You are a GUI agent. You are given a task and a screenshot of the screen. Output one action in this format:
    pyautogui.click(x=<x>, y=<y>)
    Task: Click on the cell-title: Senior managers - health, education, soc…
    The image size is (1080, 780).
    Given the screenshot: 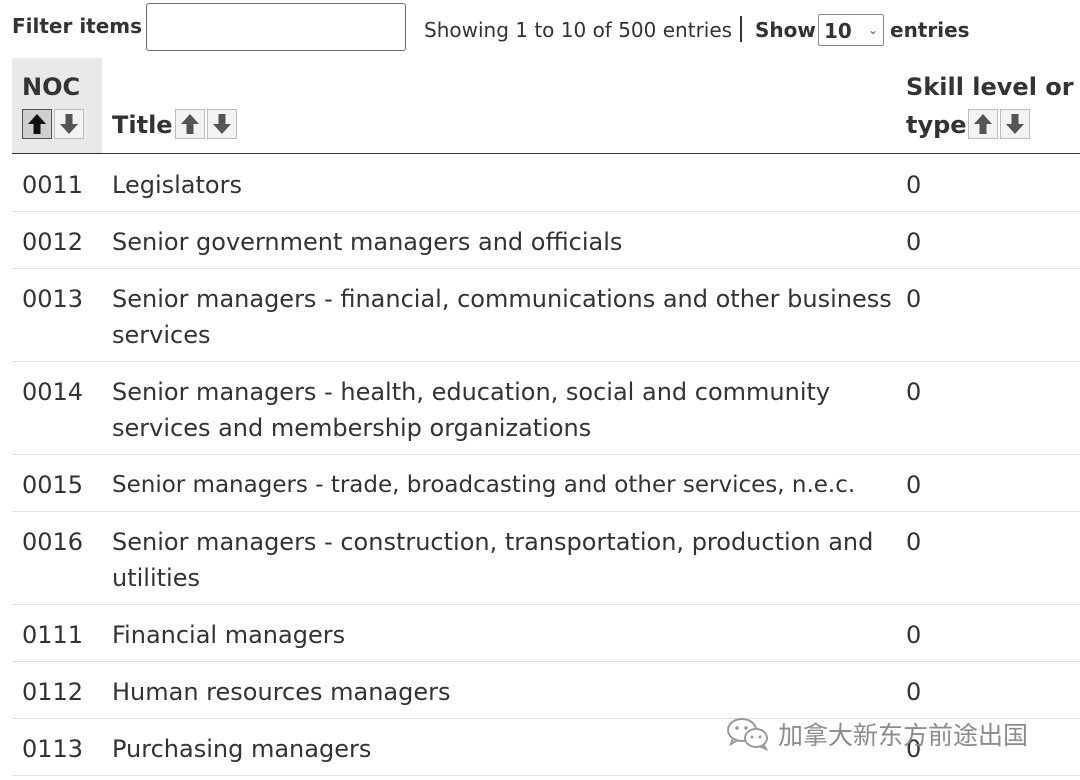 What is the action you would take?
    pyautogui.click(x=471, y=410)
    